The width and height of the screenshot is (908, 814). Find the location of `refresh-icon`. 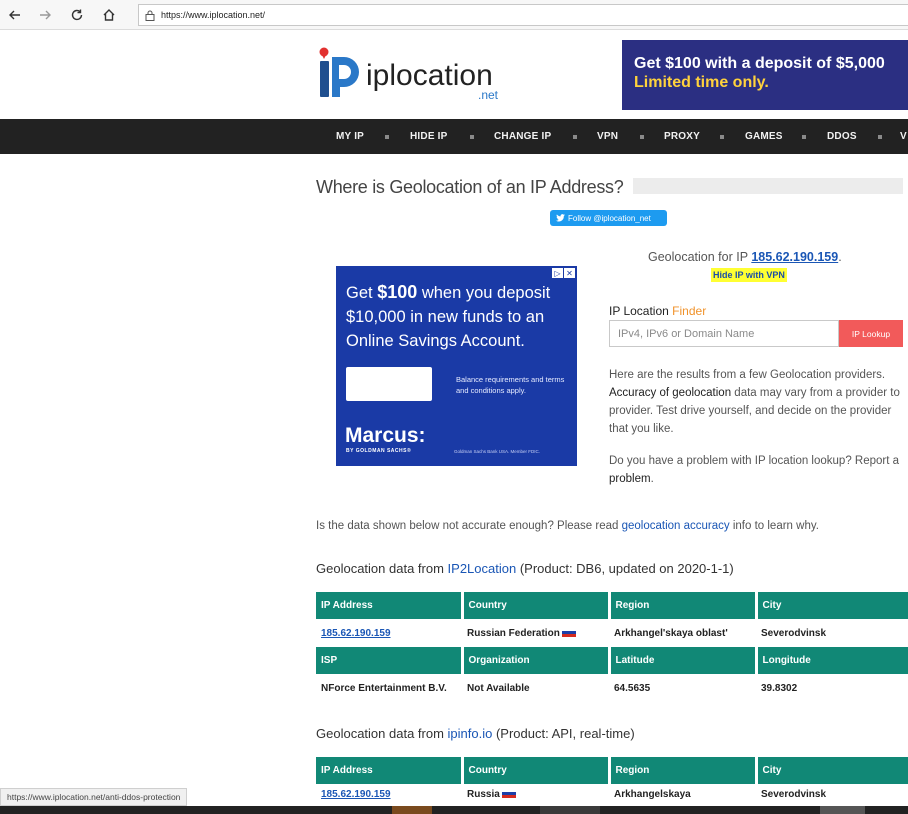

refresh-icon is located at coordinates (77, 15).